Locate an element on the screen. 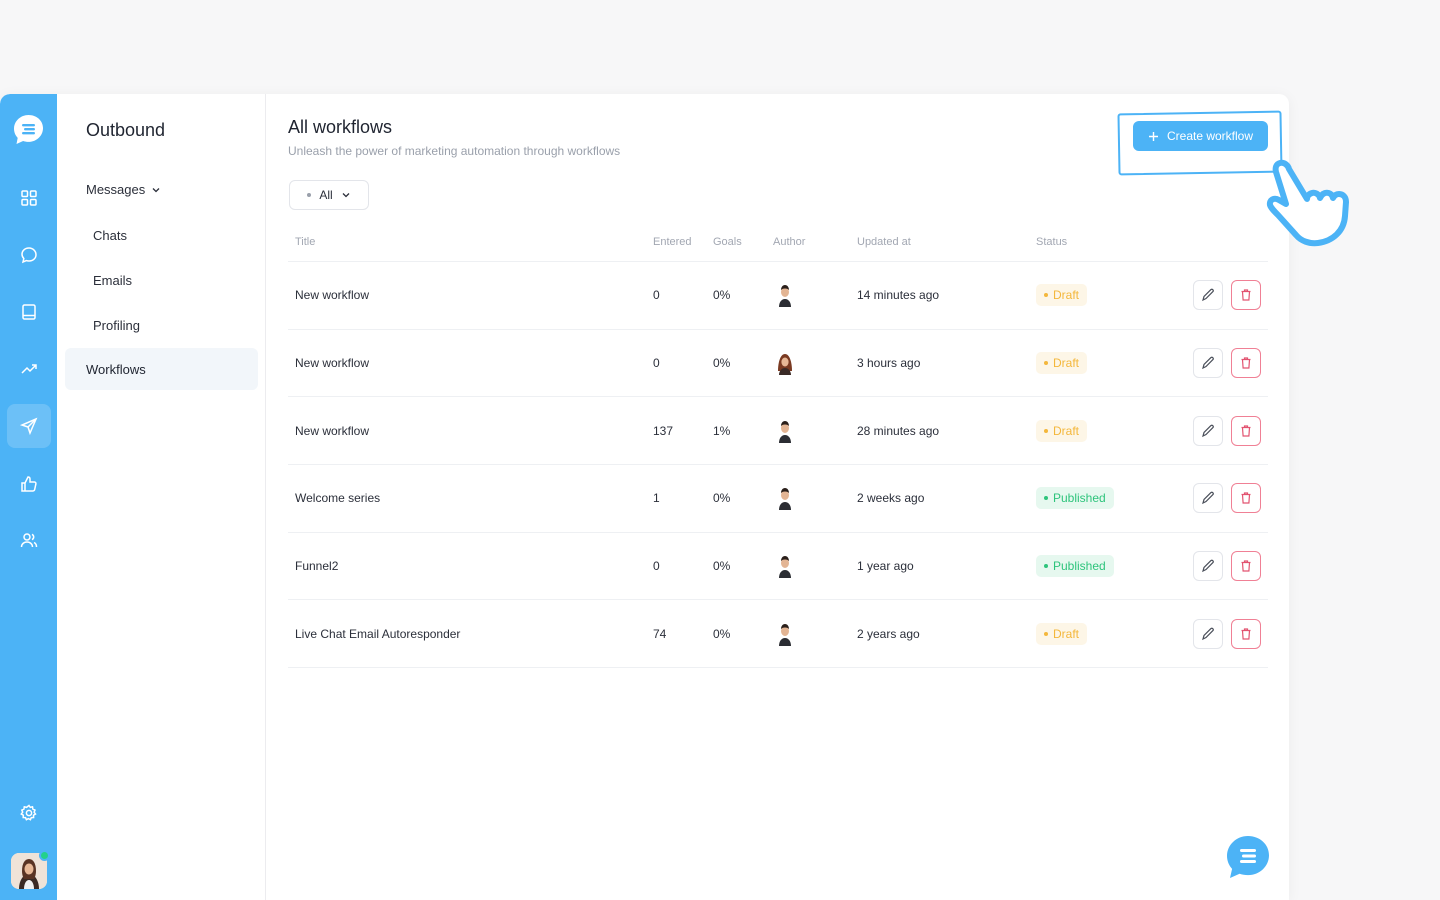 The width and height of the screenshot is (1440, 900). user-avatar is located at coordinates (30, 869).